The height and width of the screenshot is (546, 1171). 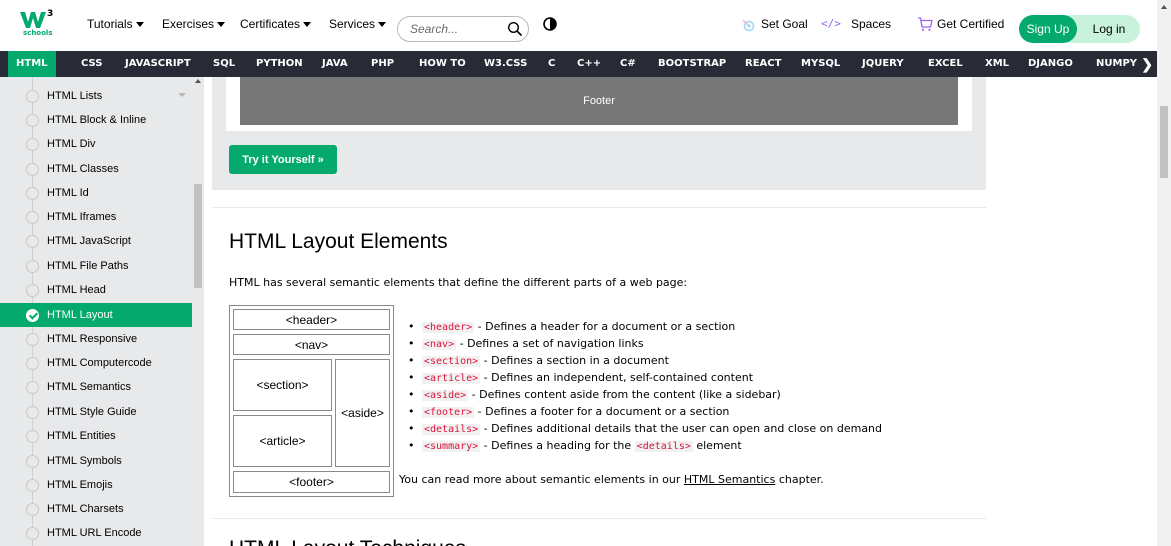 I want to click on subject-python: PYTHON, so click(x=279, y=64).